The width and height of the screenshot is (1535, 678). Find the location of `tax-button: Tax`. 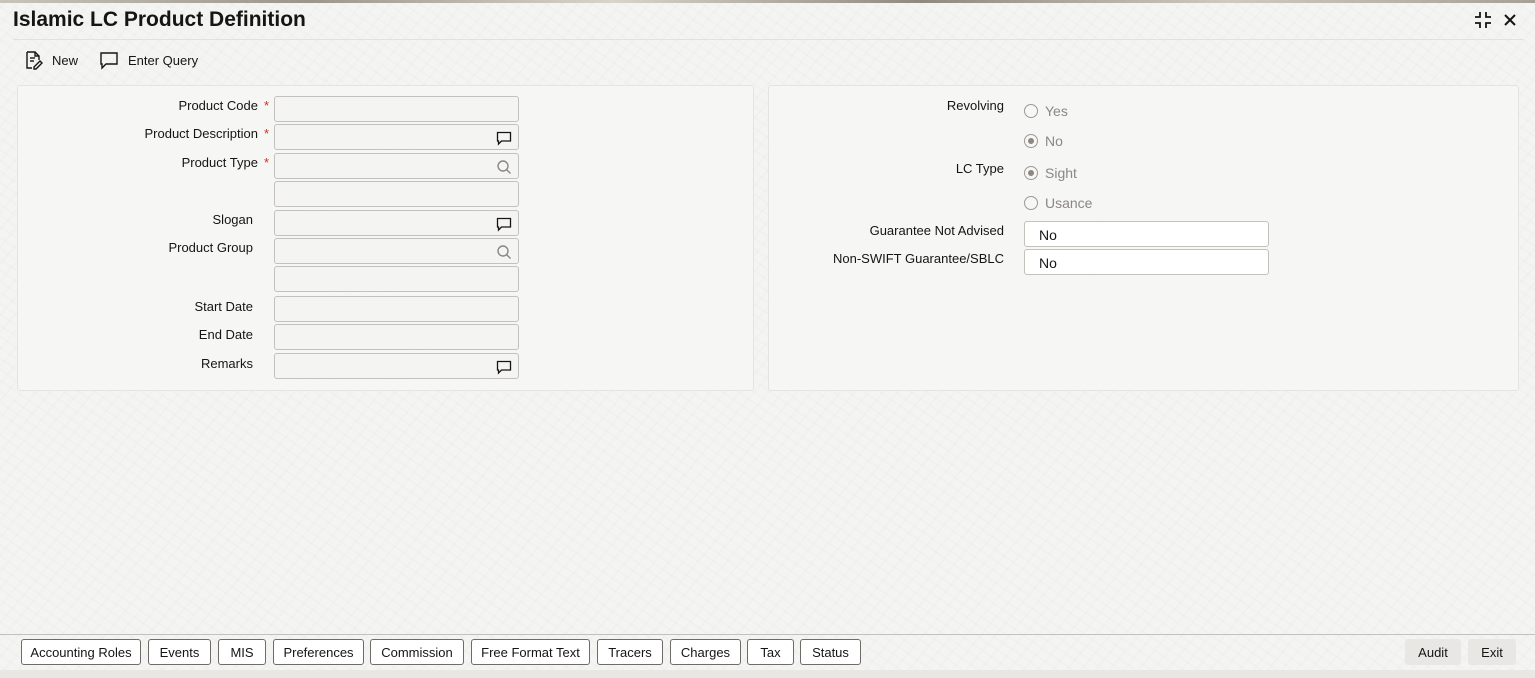

tax-button: Tax is located at coordinates (770, 652).